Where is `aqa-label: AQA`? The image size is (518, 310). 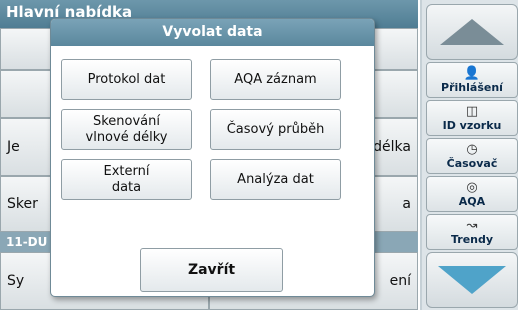
aqa-label: AQA is located at coordinates (472, 201).